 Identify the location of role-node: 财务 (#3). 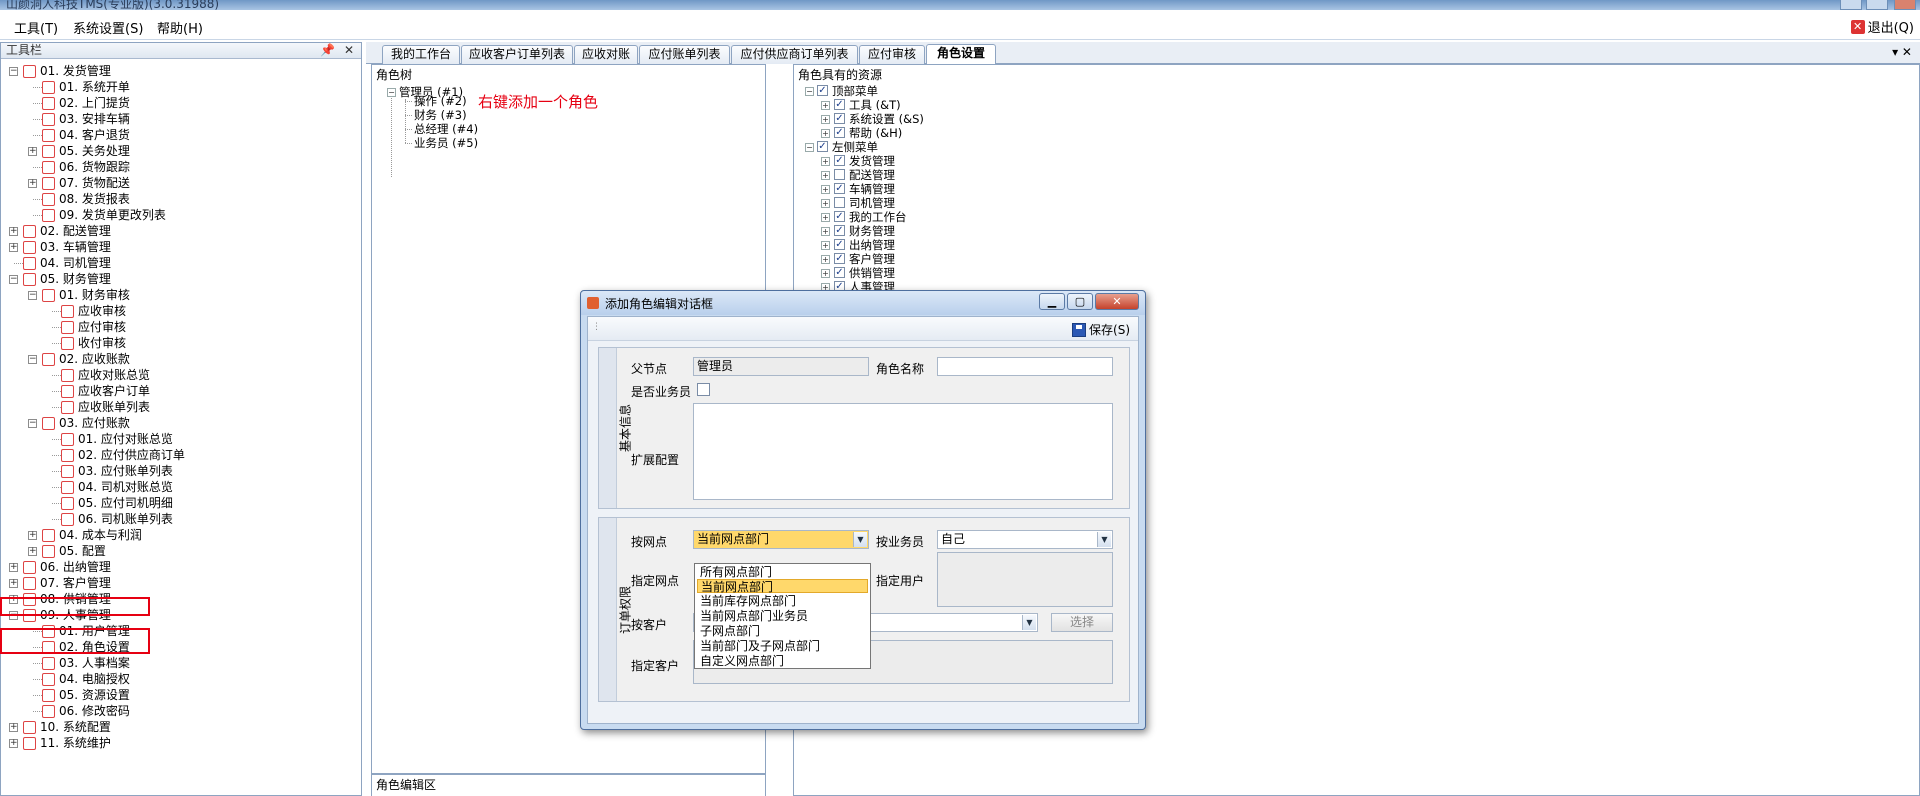
(440, 115).